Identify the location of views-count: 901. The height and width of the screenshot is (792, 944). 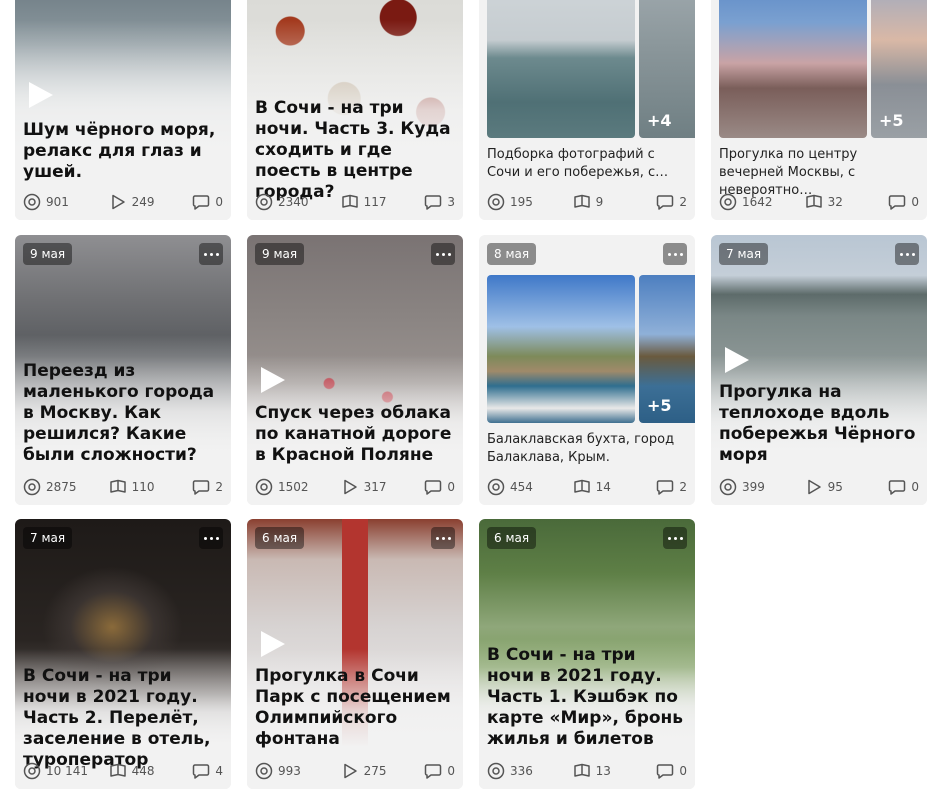
(57, 202).